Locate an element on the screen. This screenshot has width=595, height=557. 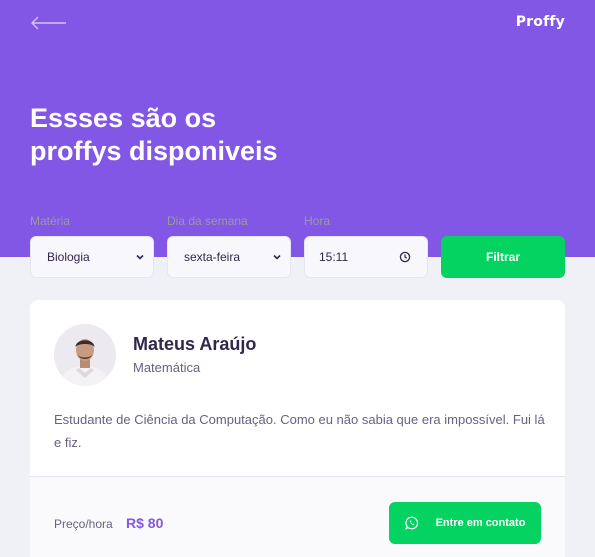
teacher-subject: Matemática is located at coordinates (167, 367).